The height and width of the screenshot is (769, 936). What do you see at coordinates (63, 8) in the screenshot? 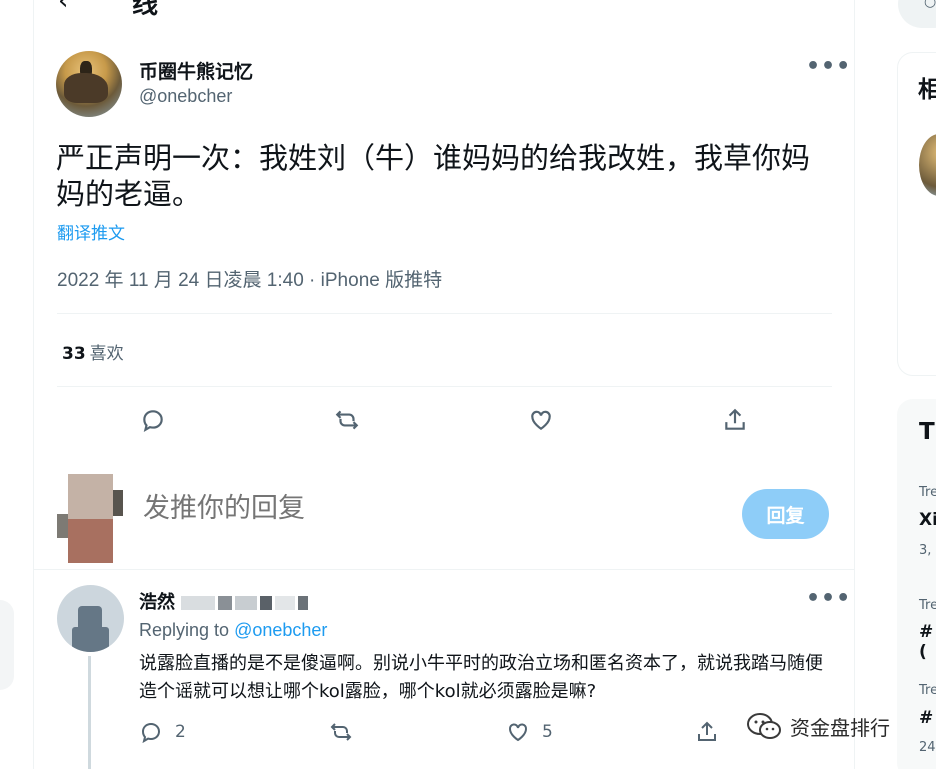
I see `arrow-left-icon: ‹` at bounding box center [63, 8].